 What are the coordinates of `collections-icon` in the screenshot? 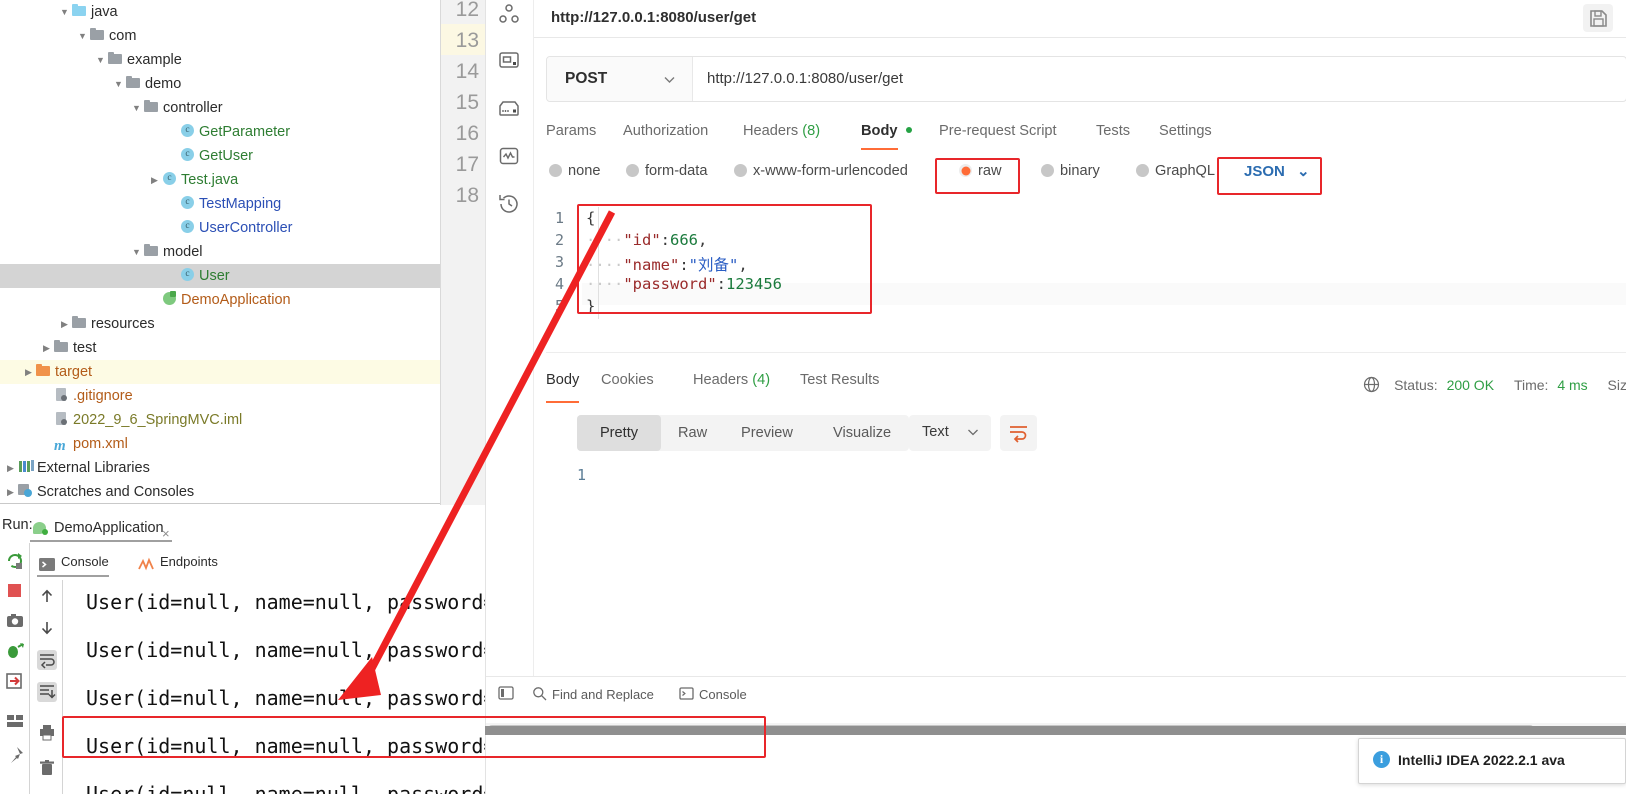 It's located at (509, 14).